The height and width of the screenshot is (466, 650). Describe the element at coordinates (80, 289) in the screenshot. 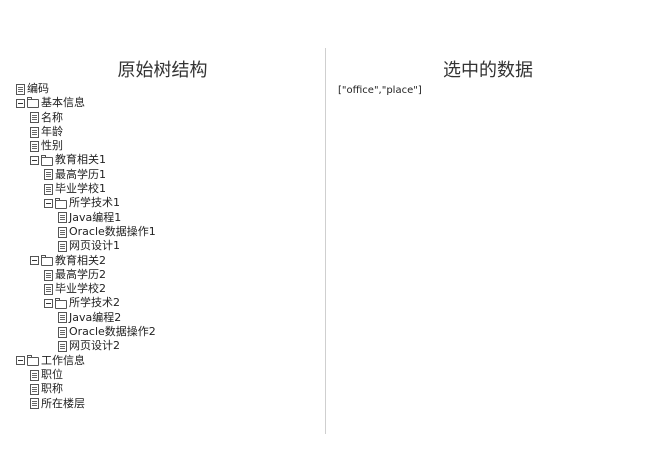

I see `tree-node-label: 毕业学校2` at that location.